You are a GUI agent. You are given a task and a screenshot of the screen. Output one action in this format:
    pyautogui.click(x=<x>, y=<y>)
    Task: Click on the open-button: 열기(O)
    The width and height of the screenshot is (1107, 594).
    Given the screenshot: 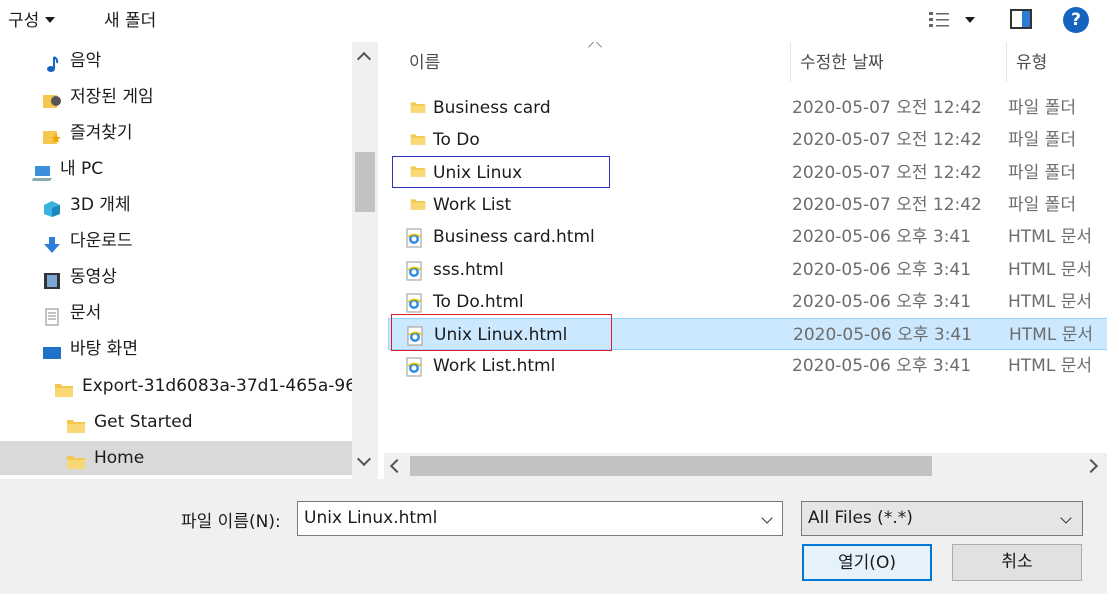 What is the action you would take?
    pyautogui.click(x=867, y=562)
    